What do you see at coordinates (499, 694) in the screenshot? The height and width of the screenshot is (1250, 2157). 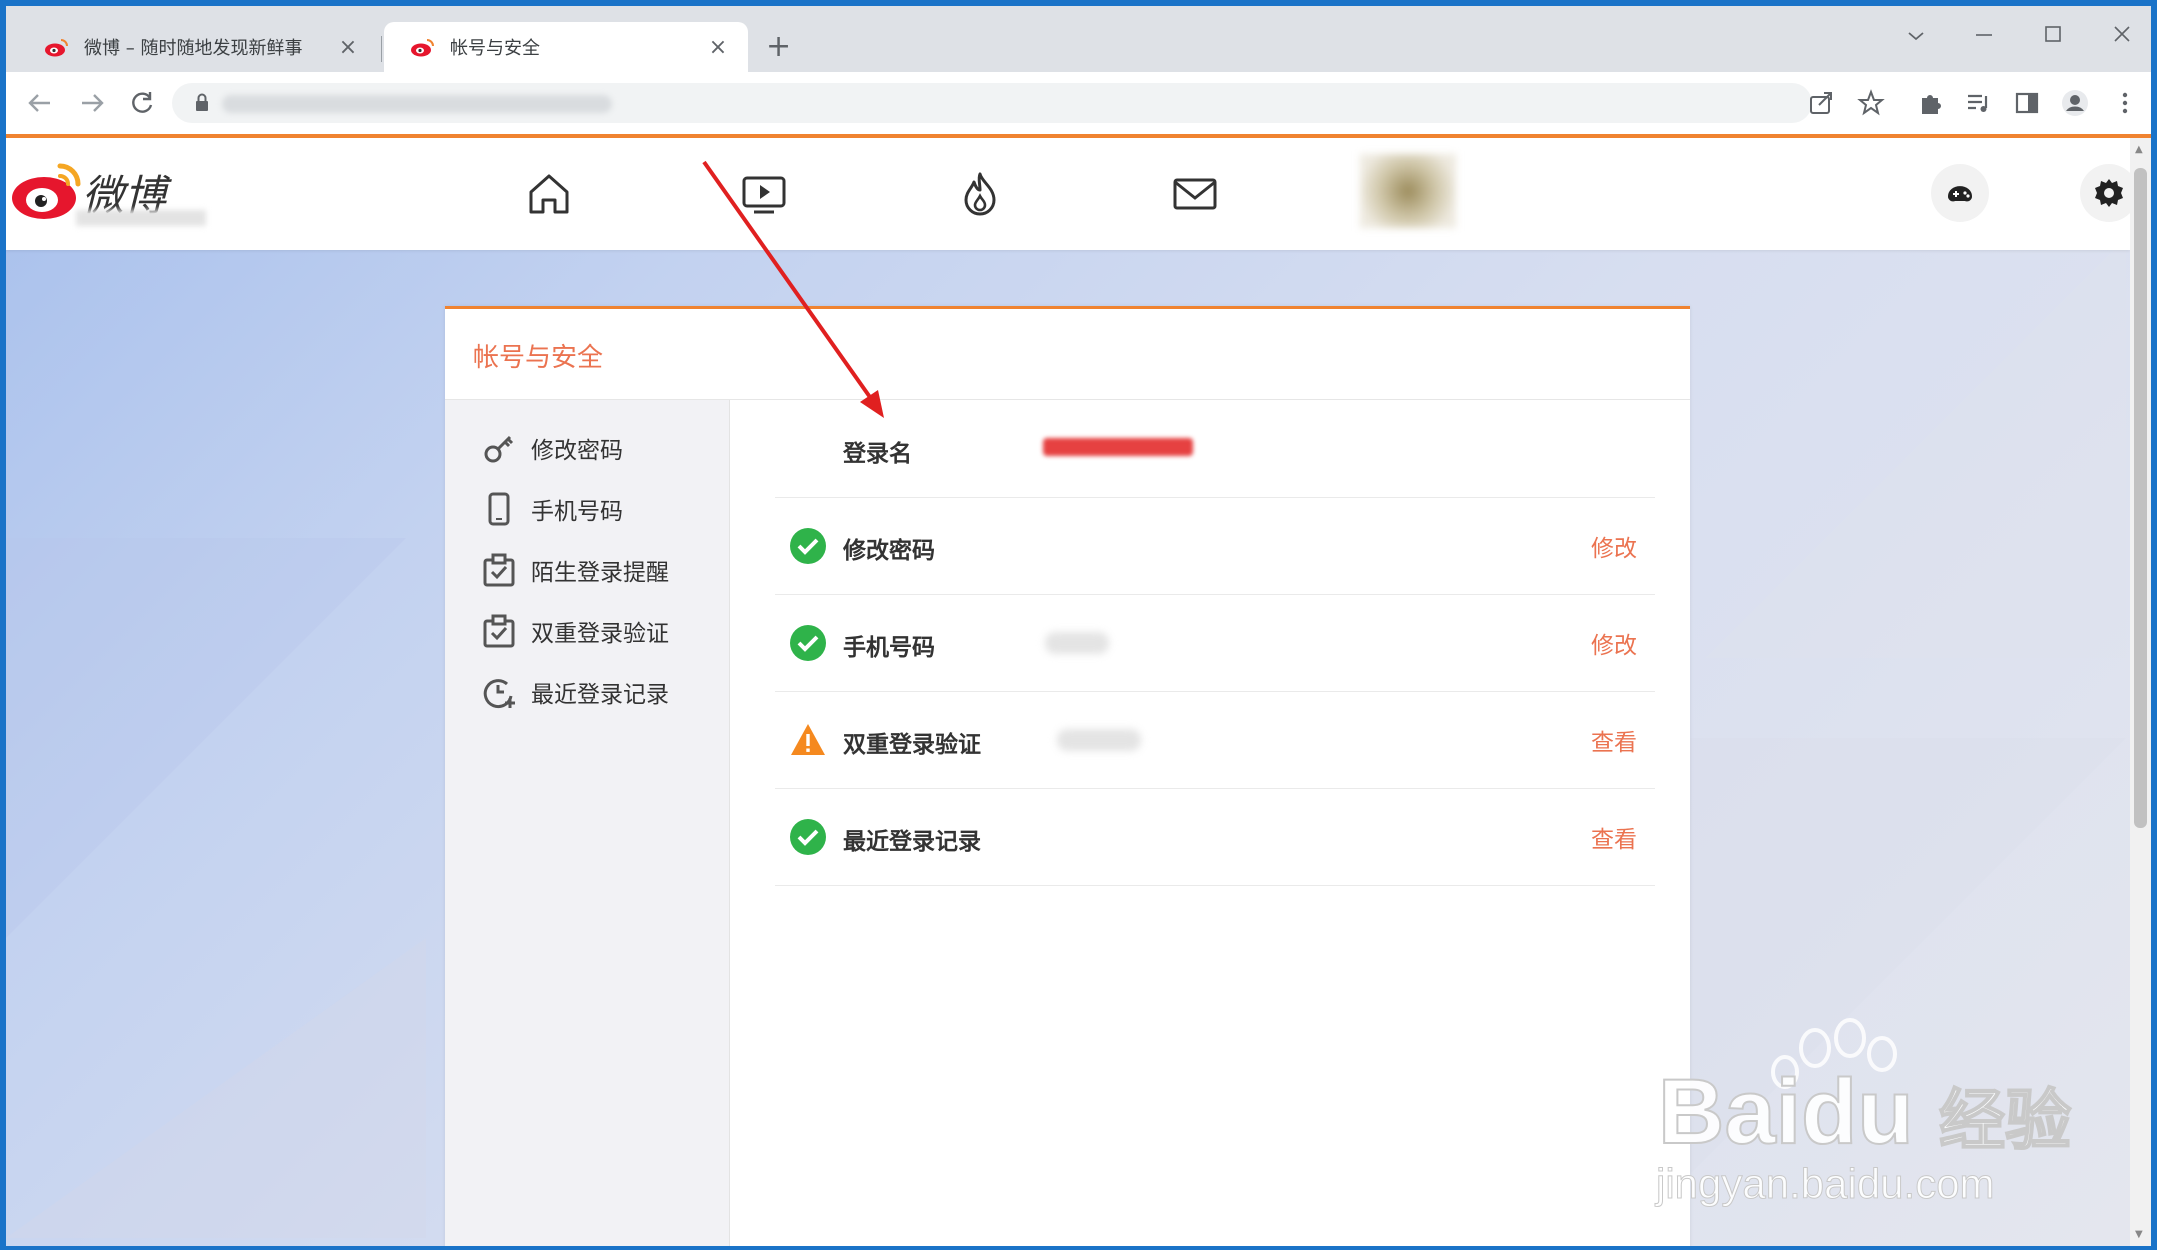 I see `clock-plus-icon` at bounding box center [499, 694].